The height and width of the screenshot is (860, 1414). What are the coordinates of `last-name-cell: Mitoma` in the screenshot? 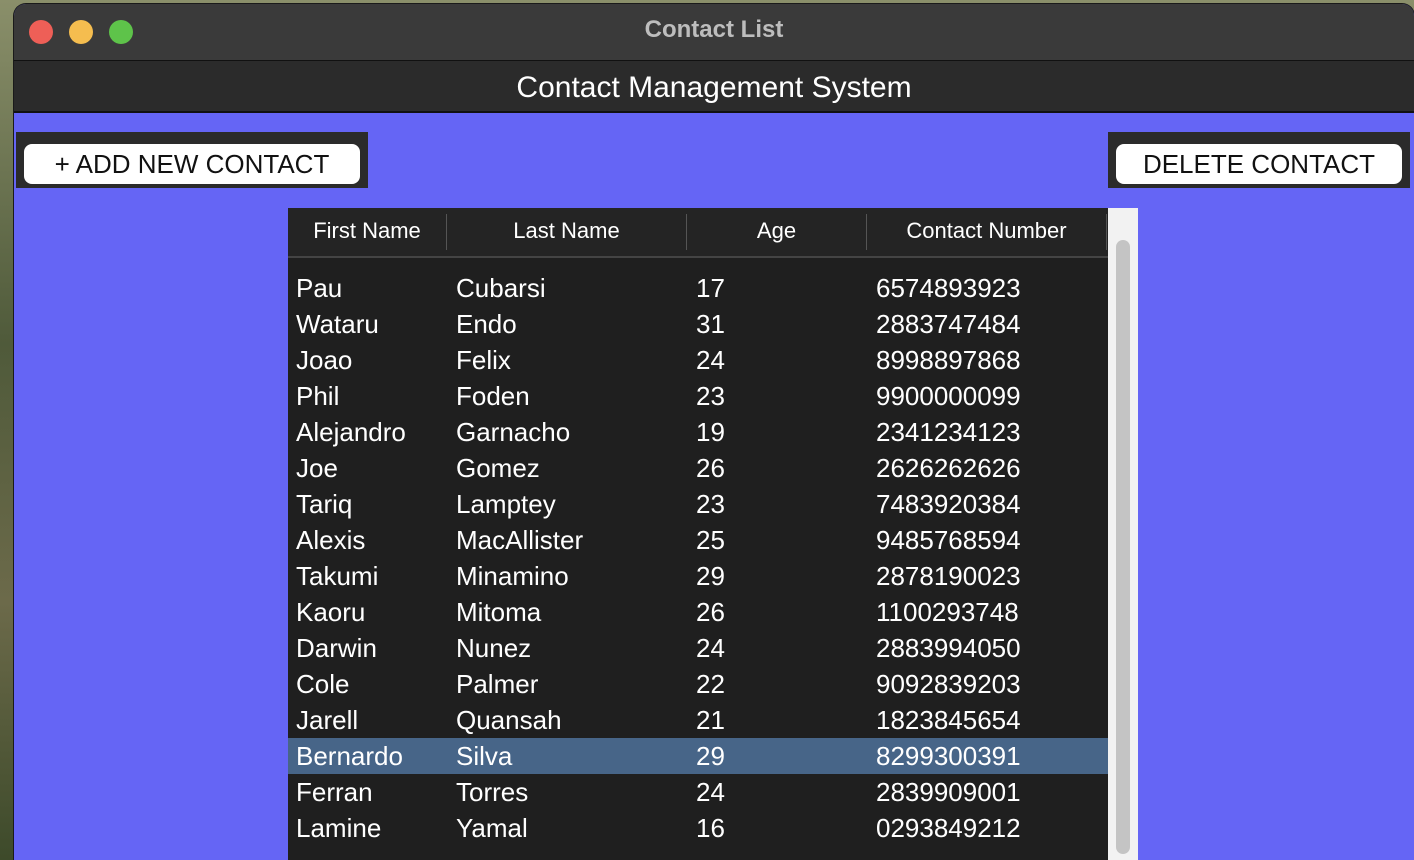 It's located at (499, 612).